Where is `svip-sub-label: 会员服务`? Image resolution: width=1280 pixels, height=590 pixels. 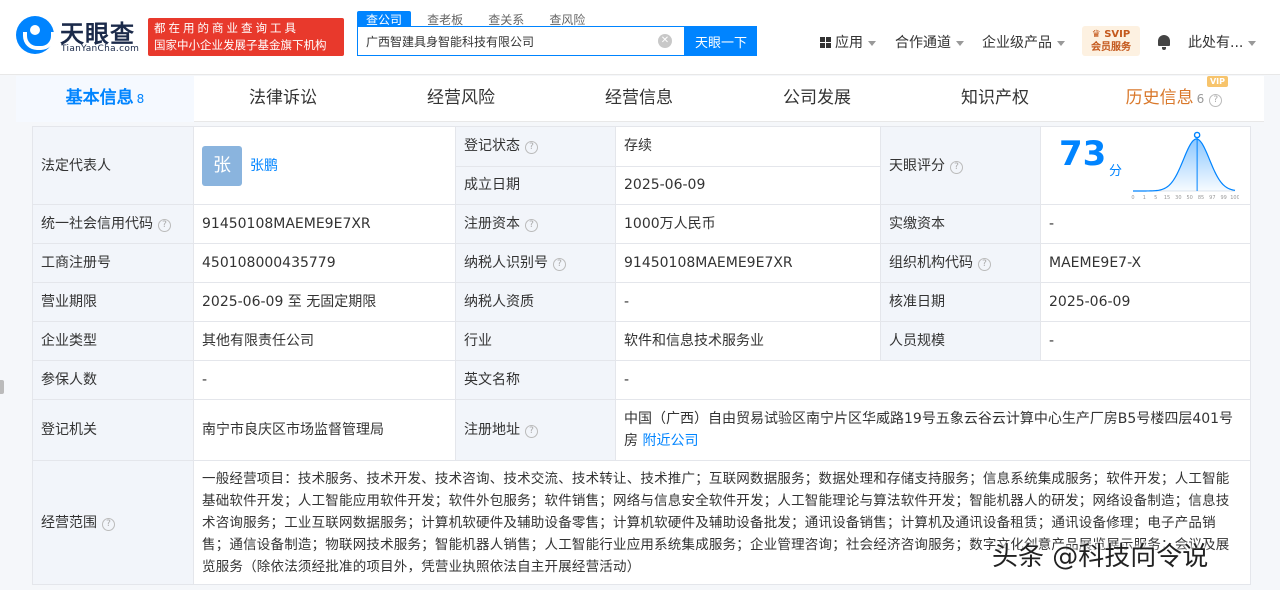 svip-sub-label: 会员服务 is located at coordinates (1111, 47).